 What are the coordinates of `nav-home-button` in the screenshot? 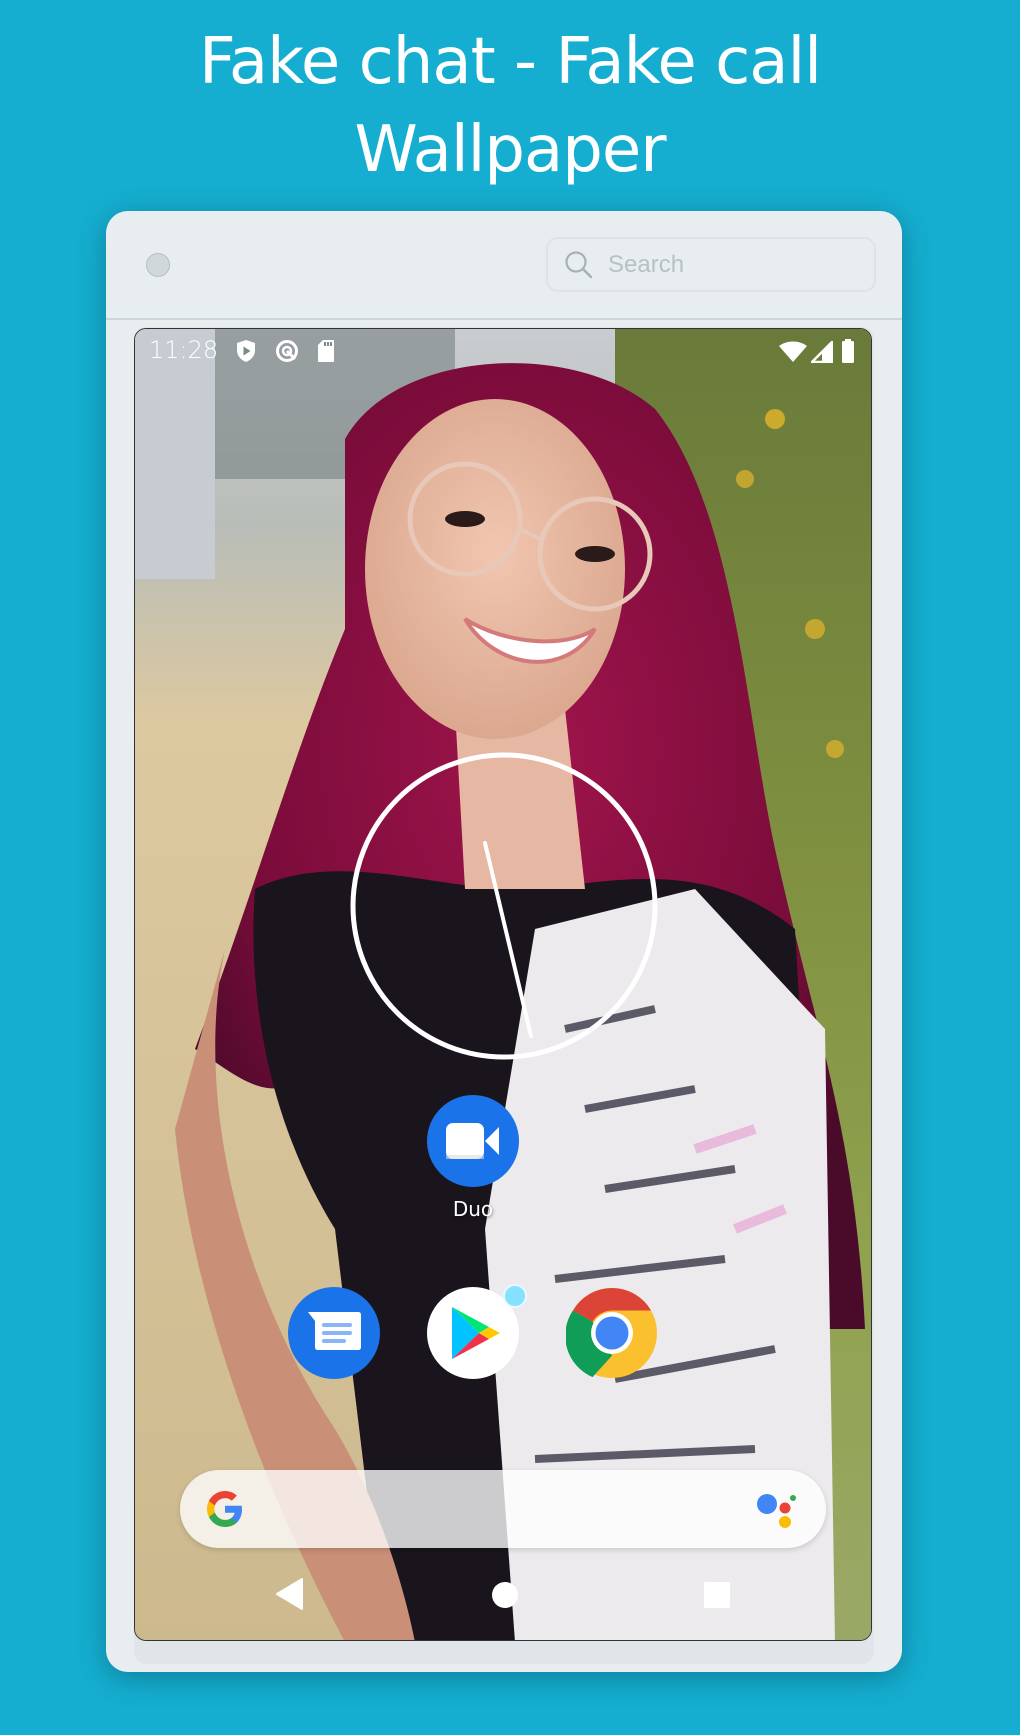 It's located at (505, 1595).